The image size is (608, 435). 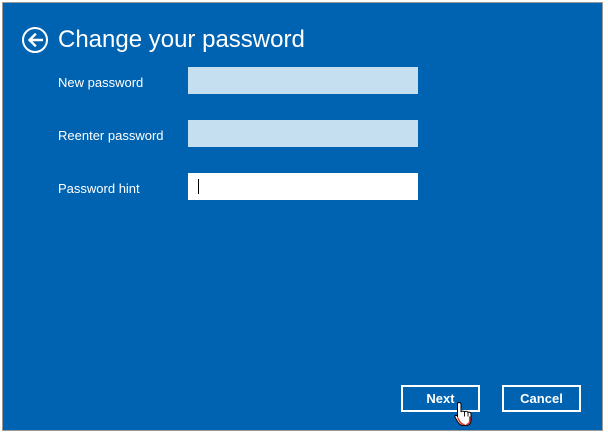 What do you see at coordinates (463, 413) in the screenshot?
I see `hand-cursor-icon` at bounding box center [463, 413].